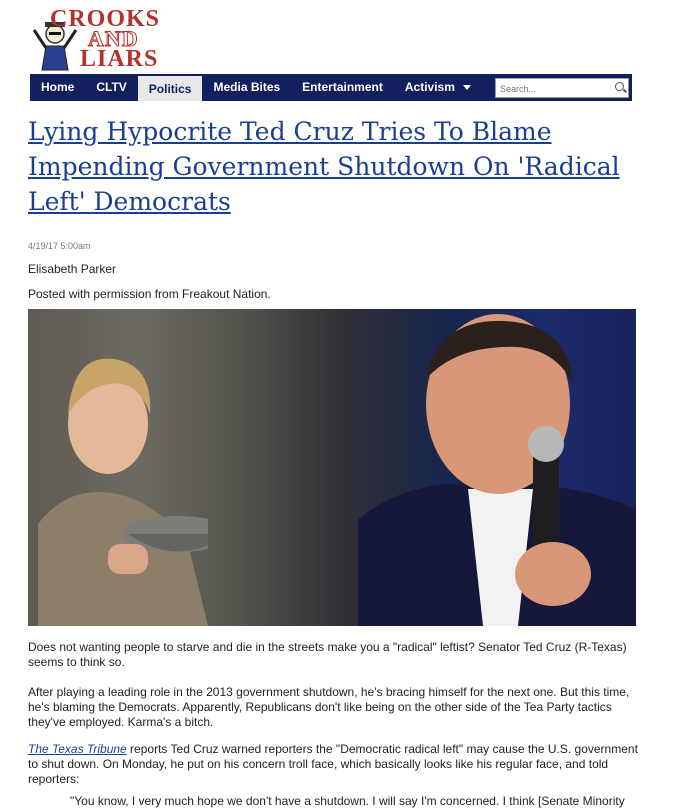 Image resolution: width=678 pixels, height=811 pixels. I want to click on search-box, so click(562, 87).